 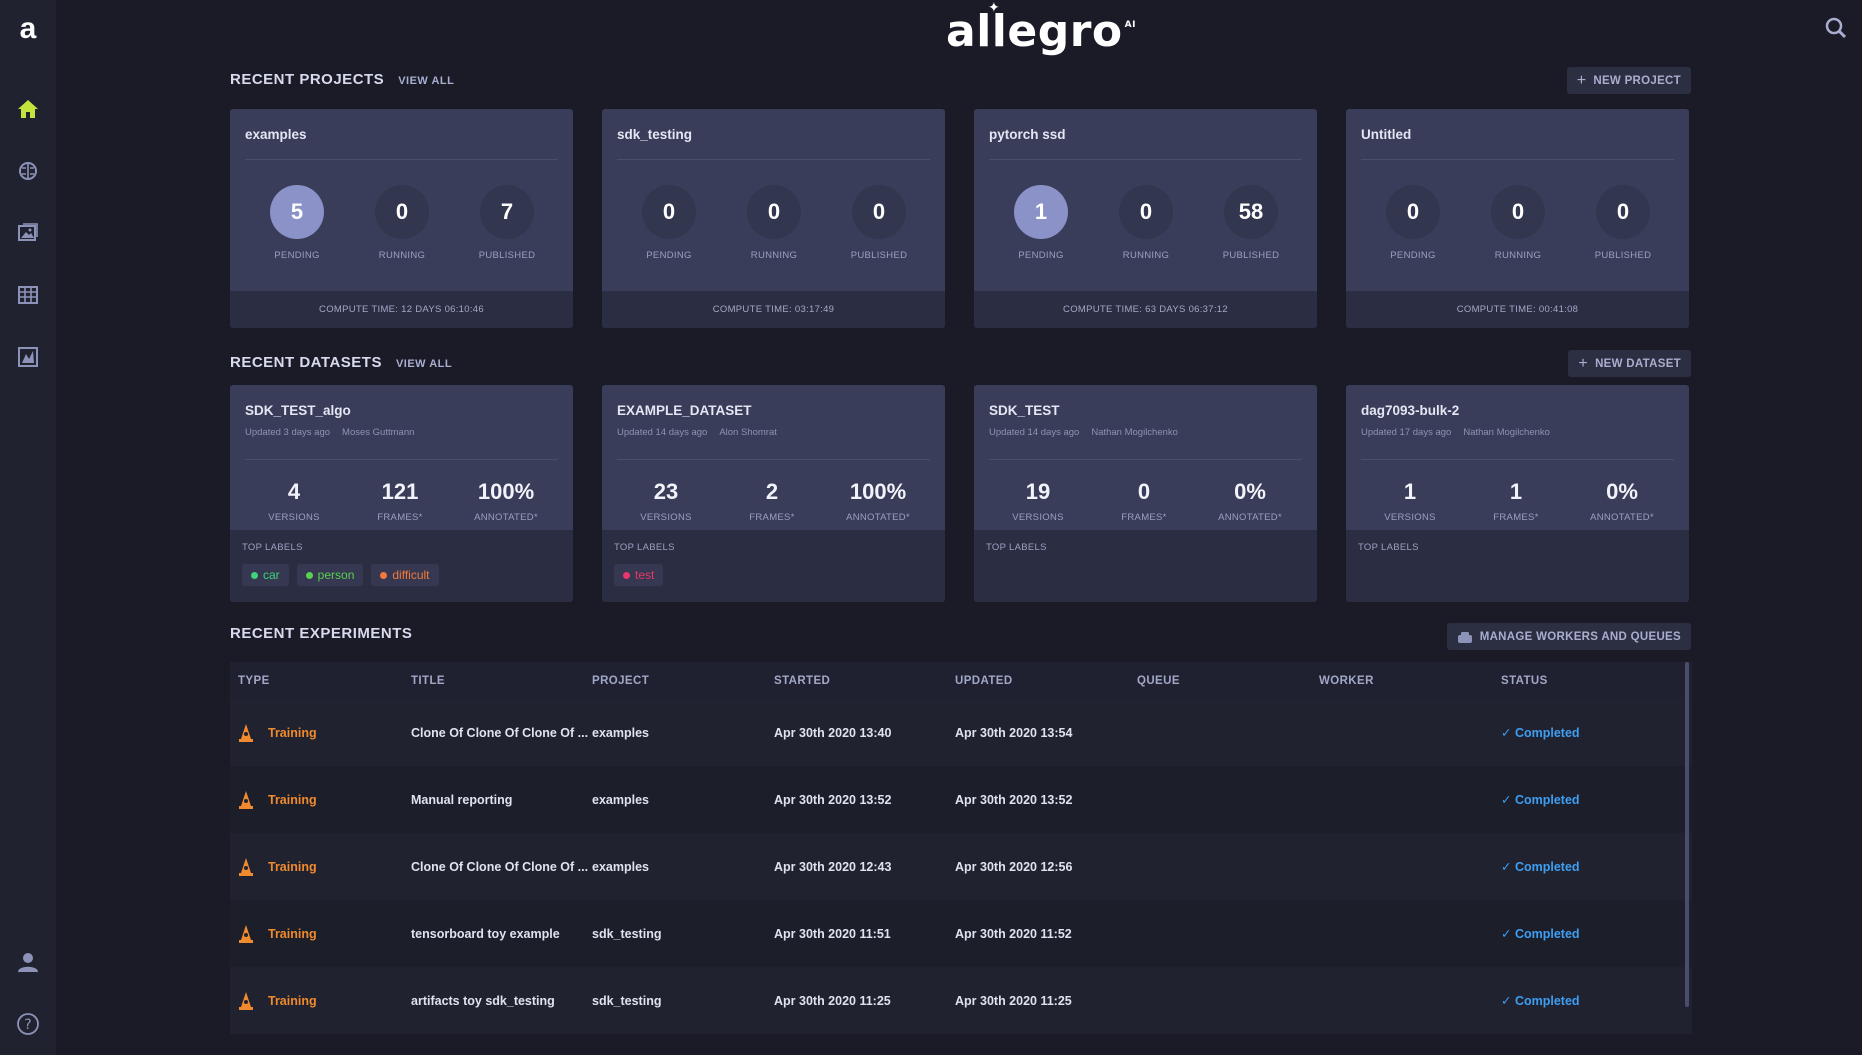 I want to click on user-icon, so click(x=28, y=962).